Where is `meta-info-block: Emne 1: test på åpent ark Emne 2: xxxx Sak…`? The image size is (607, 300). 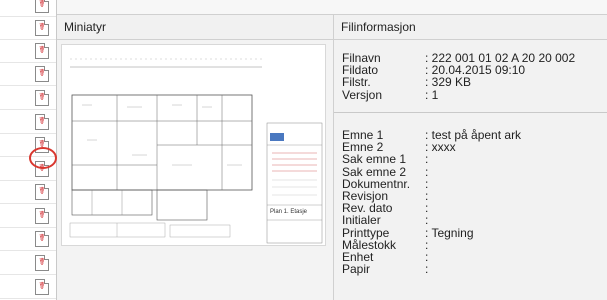 meta-info-block: Emne 1: test på åpent ark Emne 2: xxxx Sak… is located at coordinates (431, 202).